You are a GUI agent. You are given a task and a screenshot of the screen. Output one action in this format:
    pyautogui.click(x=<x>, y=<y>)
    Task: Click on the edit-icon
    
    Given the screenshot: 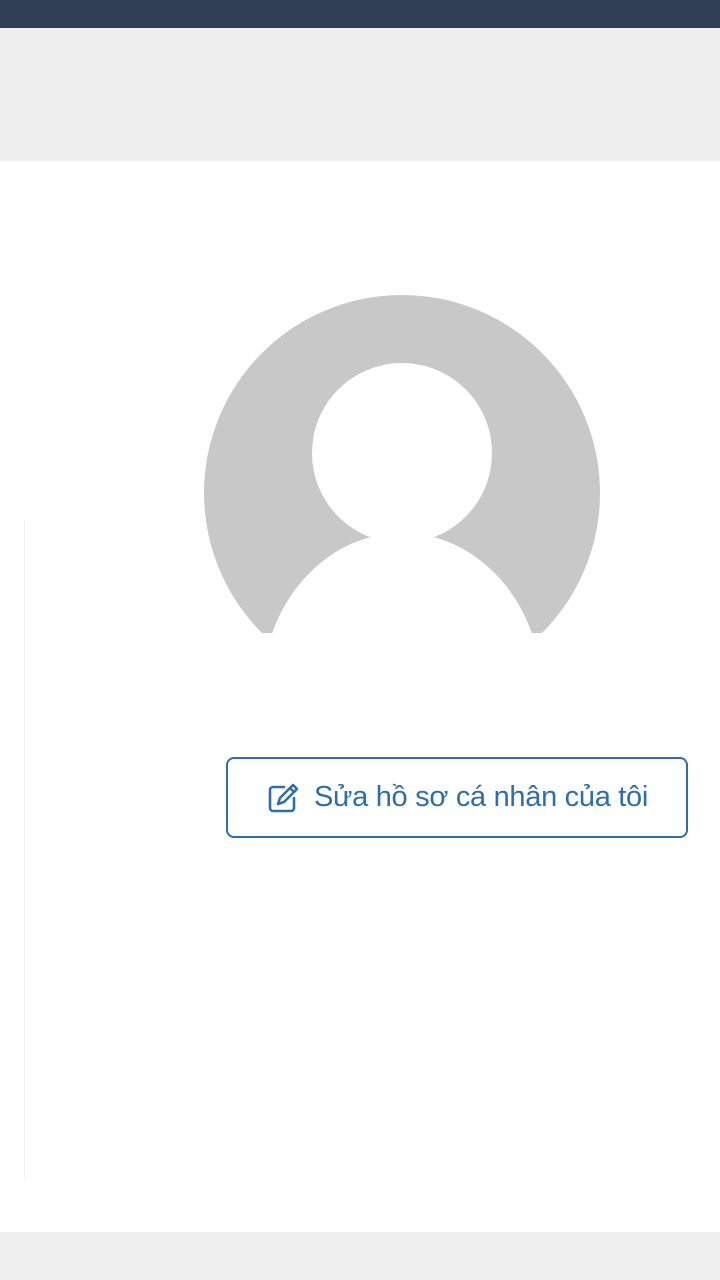 What is the action you would take?
    pyautogui.click(x=283, y=798)
    